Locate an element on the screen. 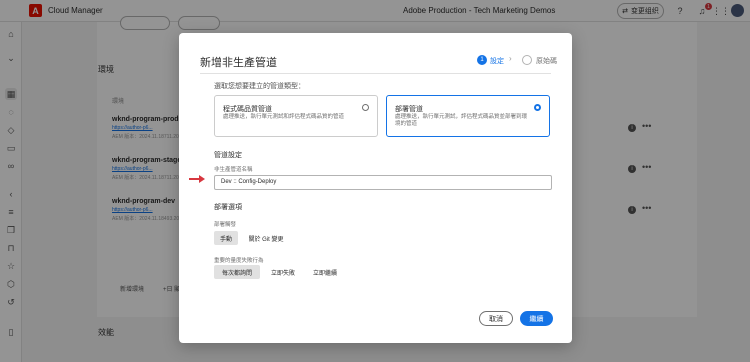 Image resolution: width=750 pixels, height=362 pixels. pipeline-name-label: 非生產管道名稱 is located at coordinates (233, 170).